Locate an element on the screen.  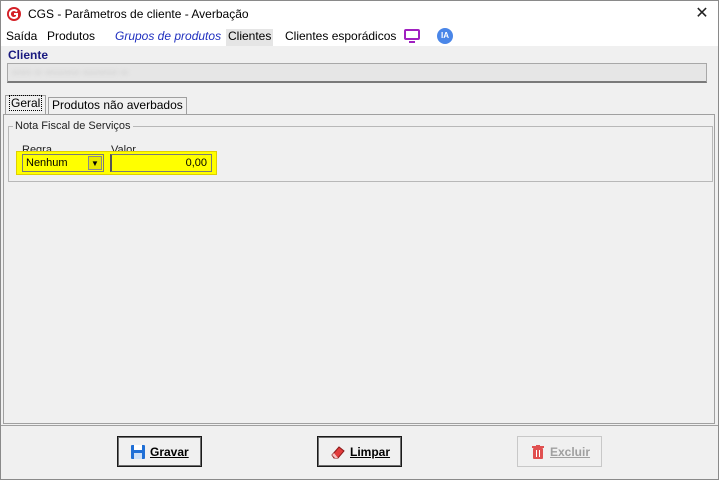
excluir-label: Excluir is located at coordinates (570, 452).